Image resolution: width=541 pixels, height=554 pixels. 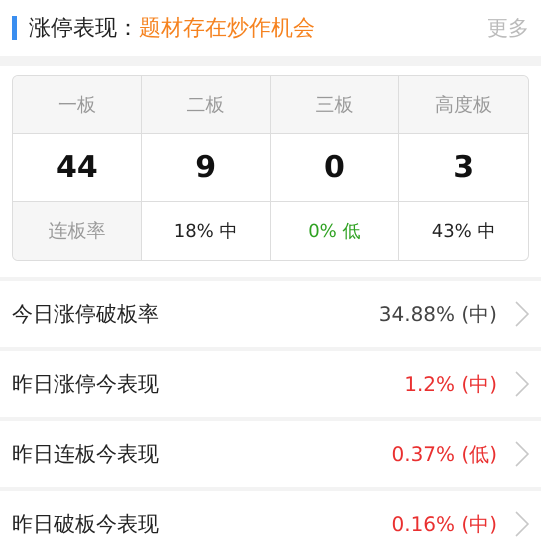 I want to click on count-cell: 0, so click(x=335, y=168).